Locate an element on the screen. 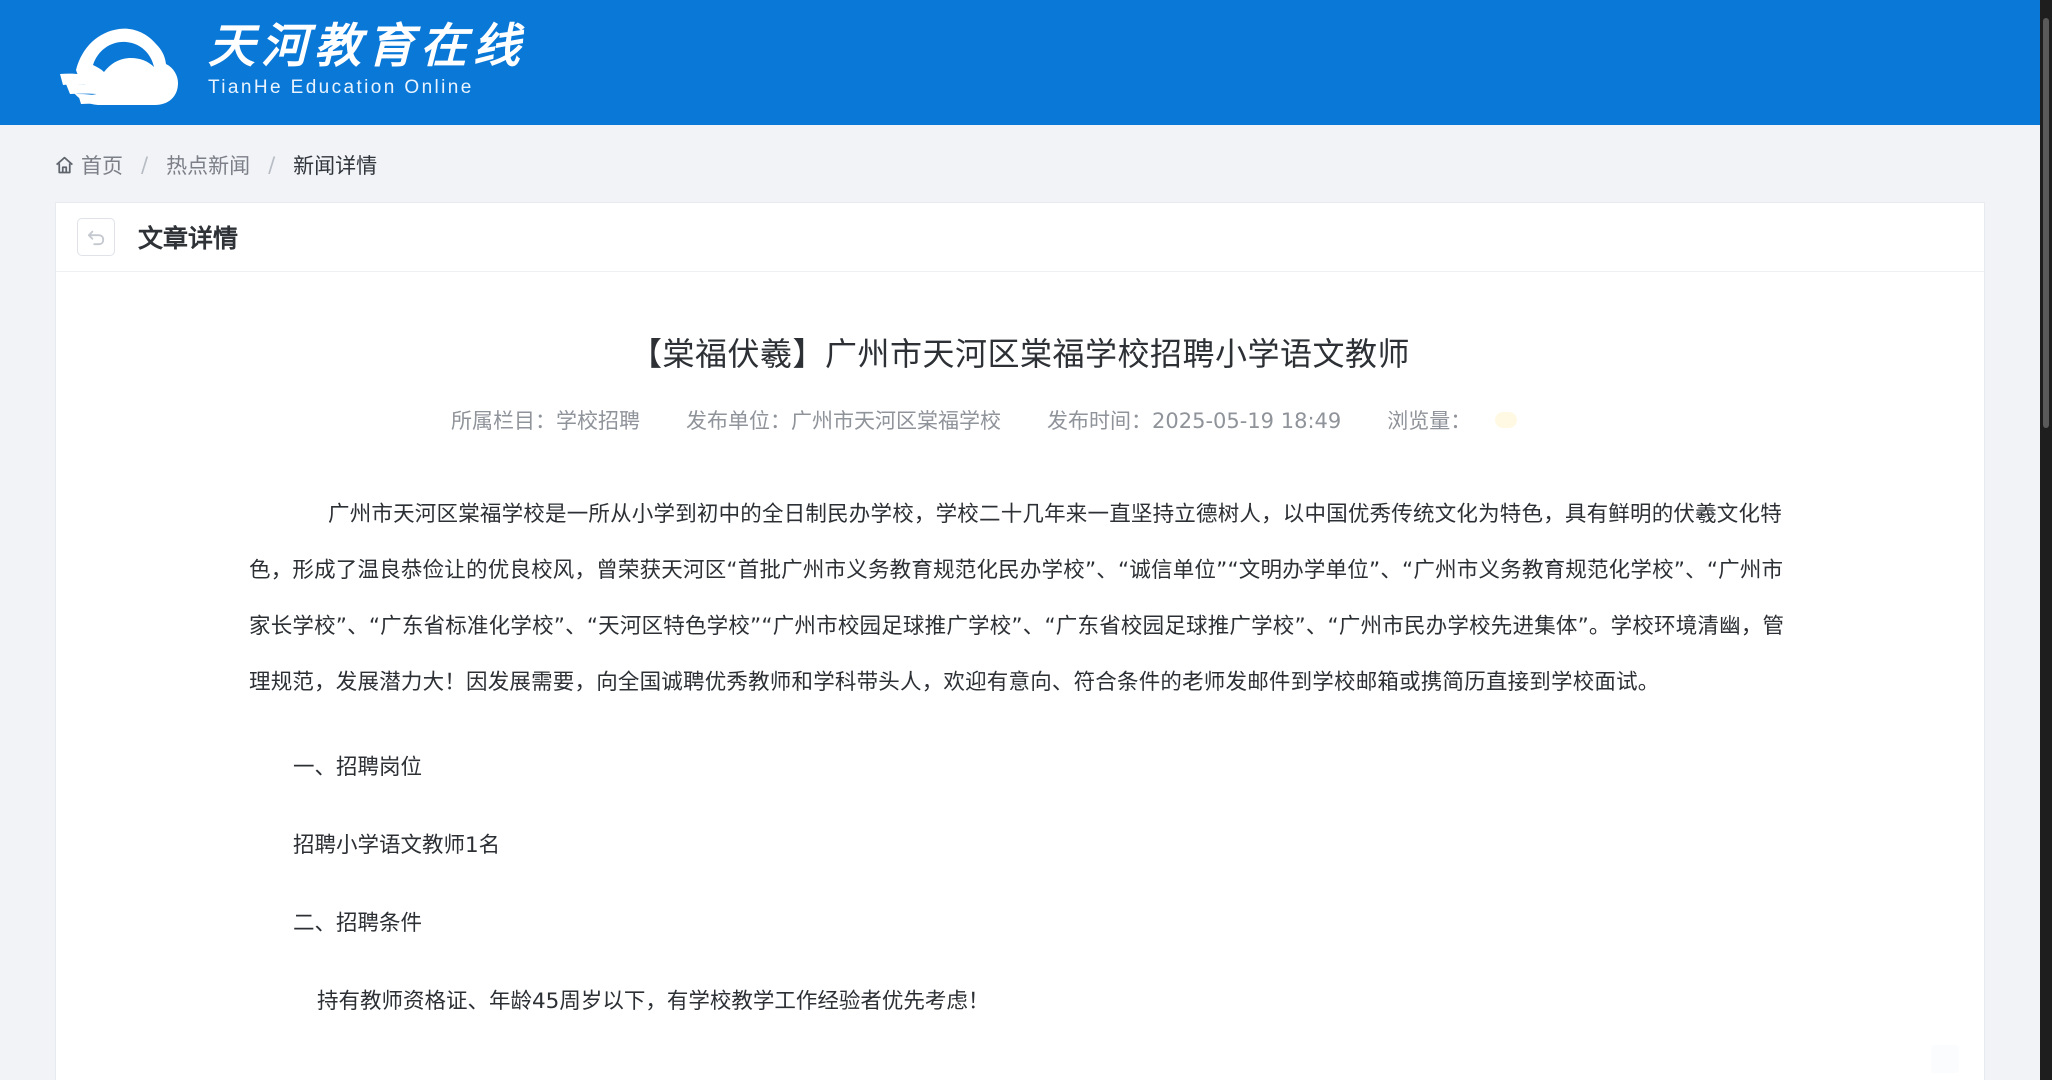 The image size is (2052, 1080). floating-corner-button is located at coordinates (1945, 1059).